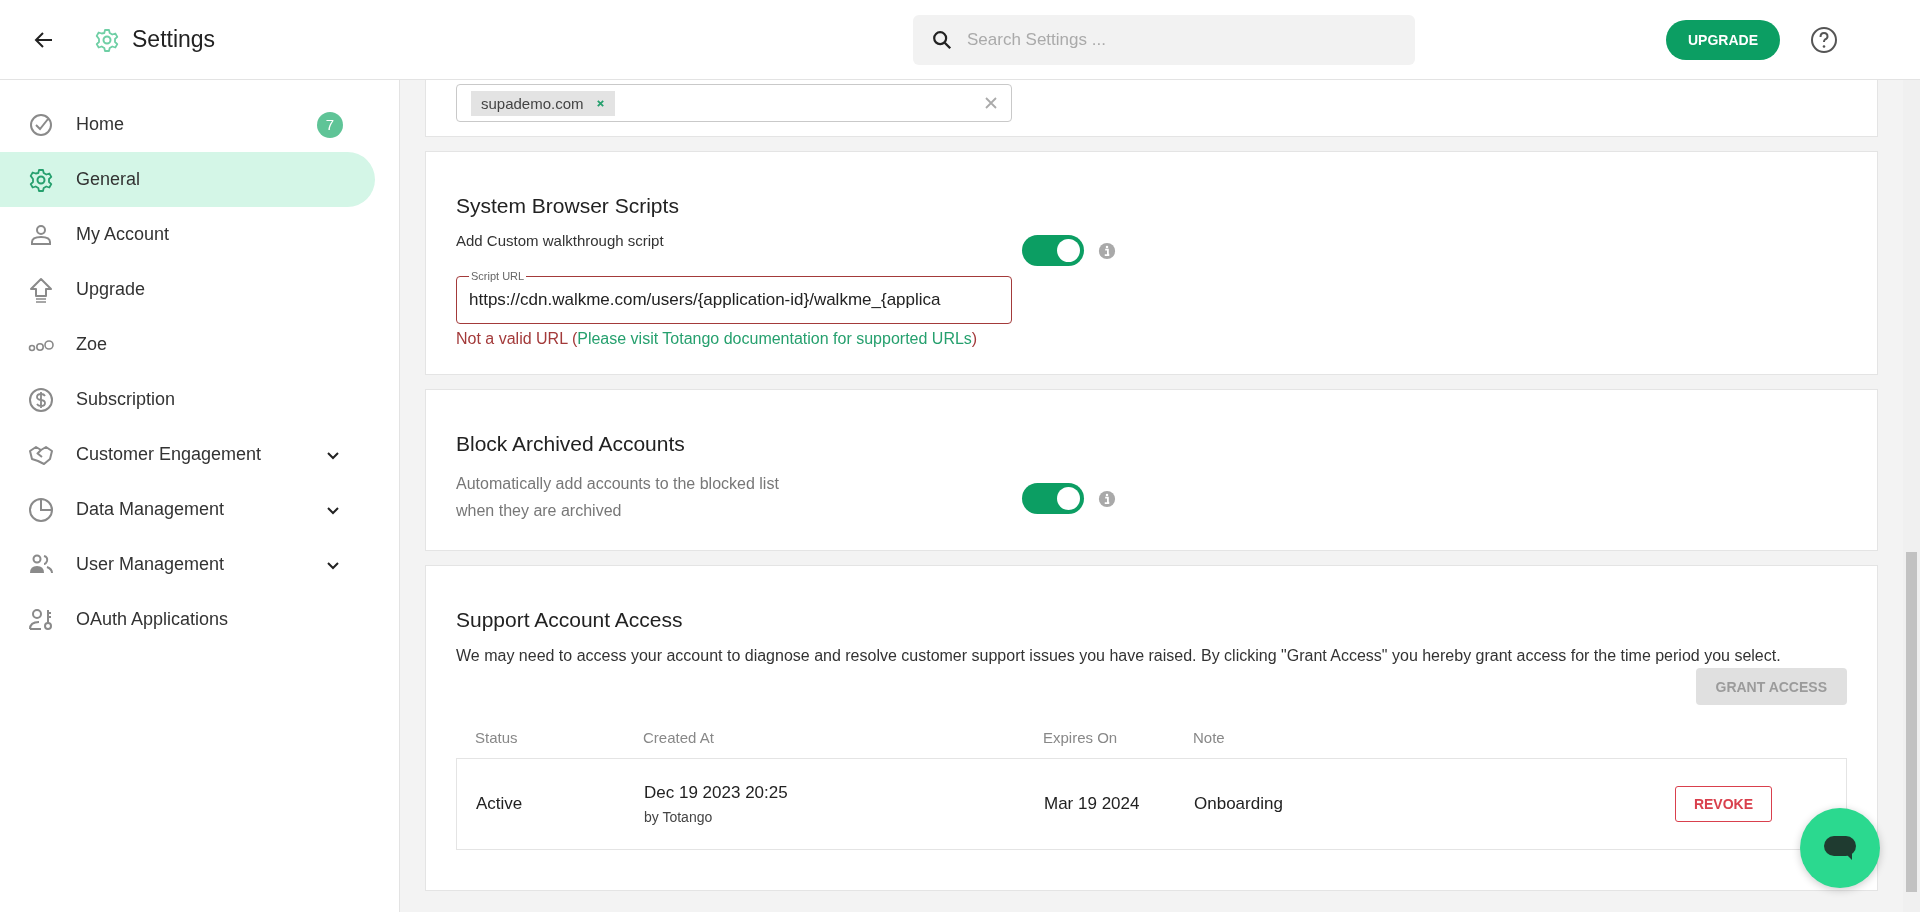 This screenshot has height=912, width=1920. Describe the element at coordinates (1239, 804) in the screenshot. I see `table-cell-text: Onboarding` at that location.